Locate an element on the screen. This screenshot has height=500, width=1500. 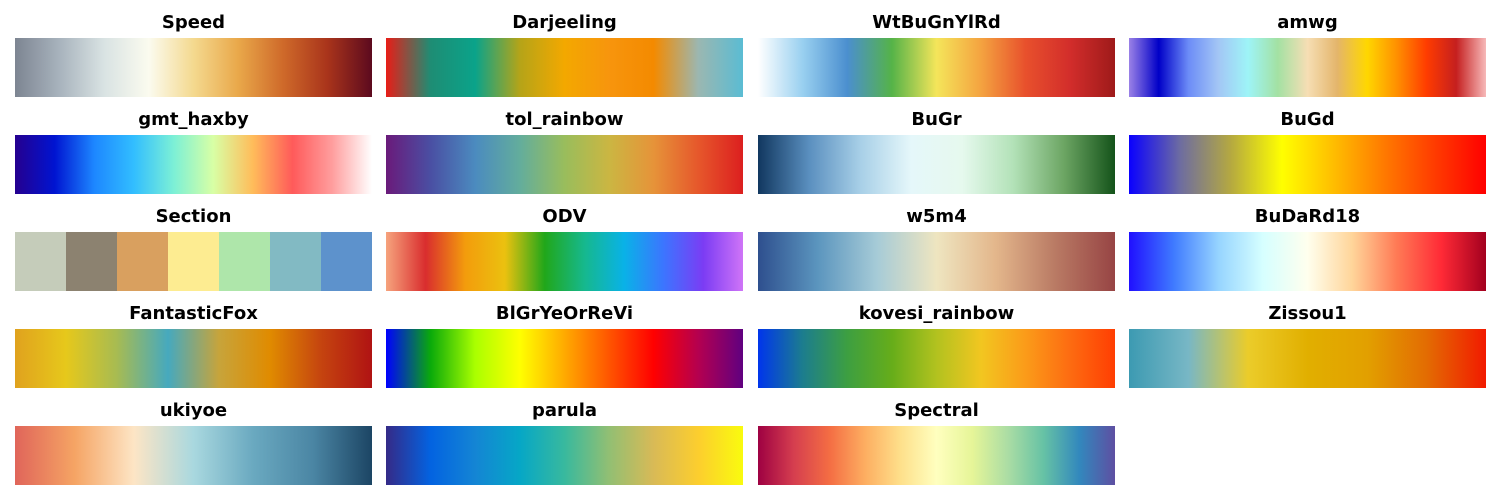
colormap-panel: Zissou1 is located at coordinates (1307, 345).